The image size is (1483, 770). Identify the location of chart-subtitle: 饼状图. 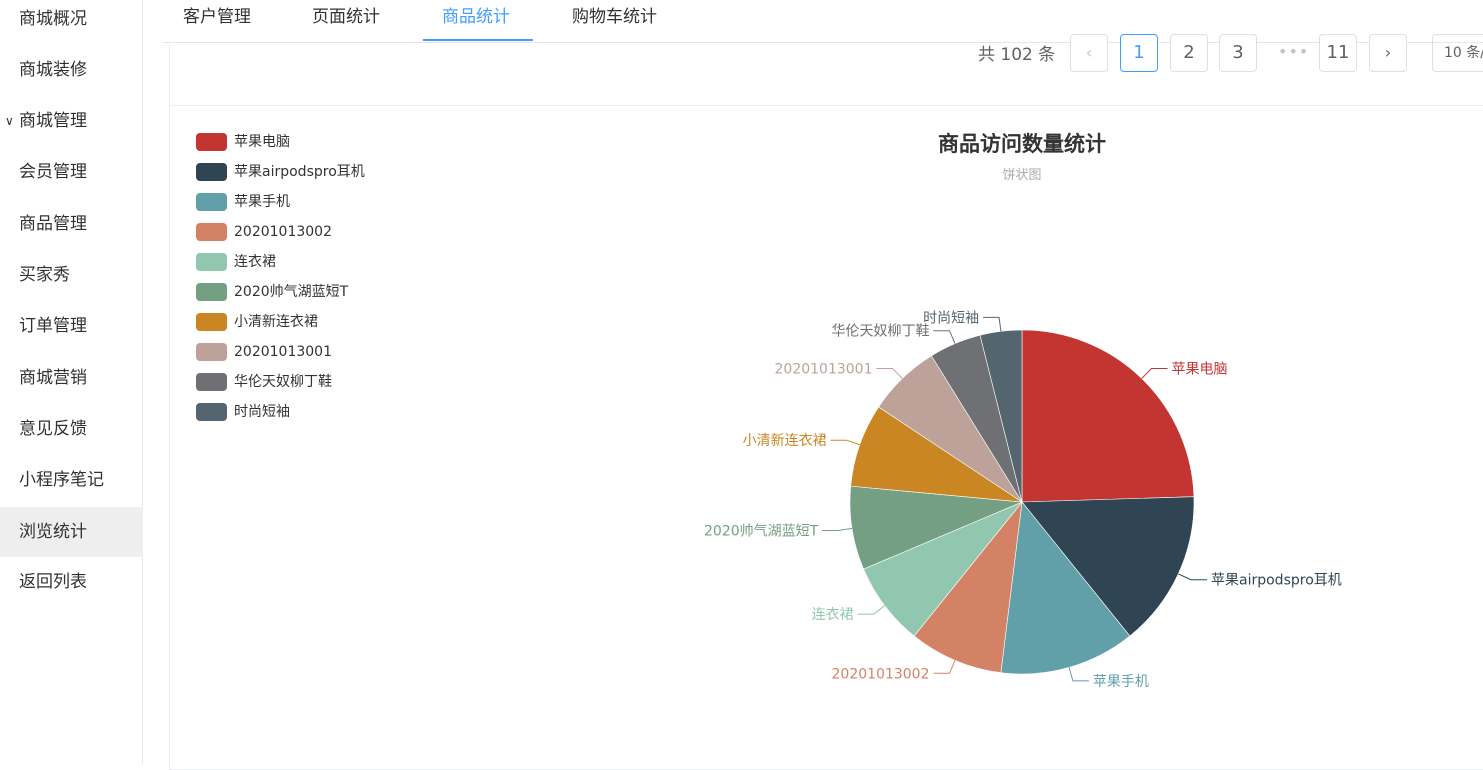
(1021, 175).